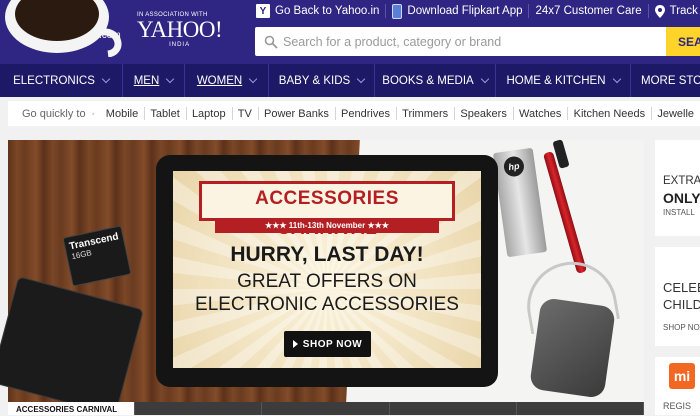 The height and width of the screenshot is (416, 700). I want to click on nav-item-more-stores: MORE STO, so click(665, 80).